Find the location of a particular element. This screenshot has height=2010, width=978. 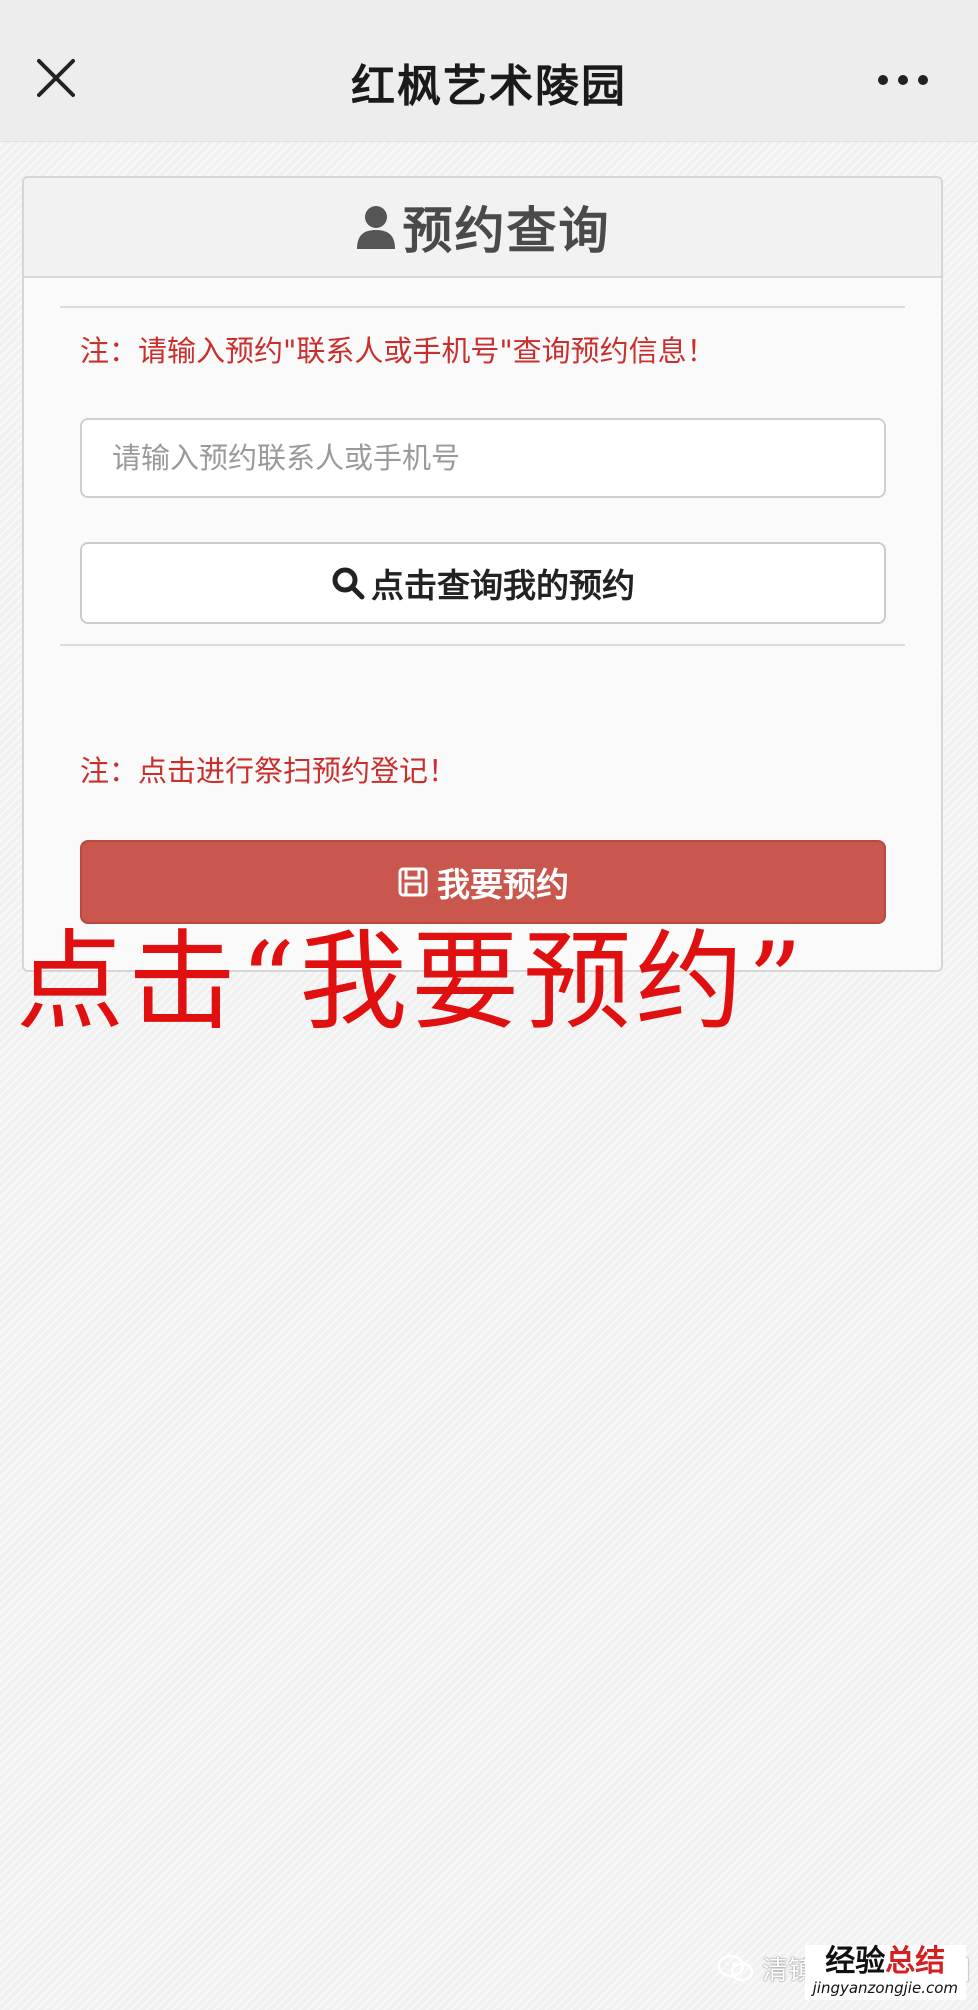

site-badge-name-prefix: 经验 is located at coordinates (855, 1961).